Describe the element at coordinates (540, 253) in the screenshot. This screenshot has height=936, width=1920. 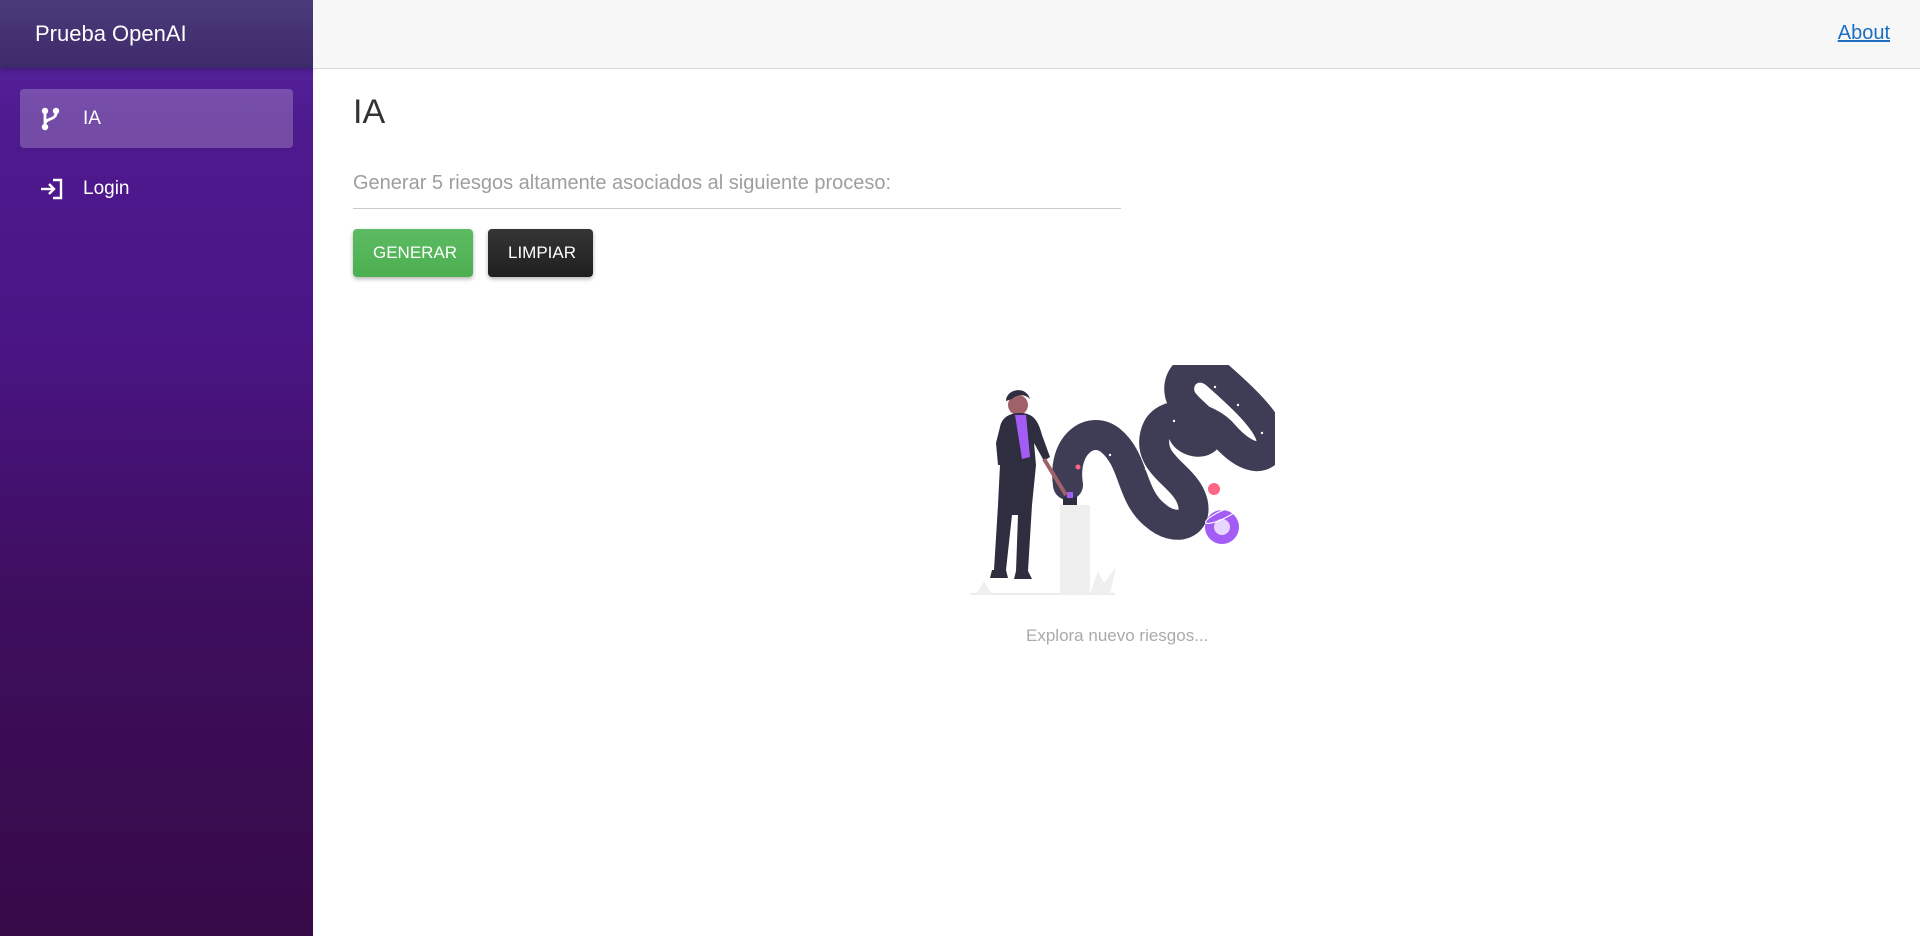
I see `clear-button: LIMPIAR` at that location.